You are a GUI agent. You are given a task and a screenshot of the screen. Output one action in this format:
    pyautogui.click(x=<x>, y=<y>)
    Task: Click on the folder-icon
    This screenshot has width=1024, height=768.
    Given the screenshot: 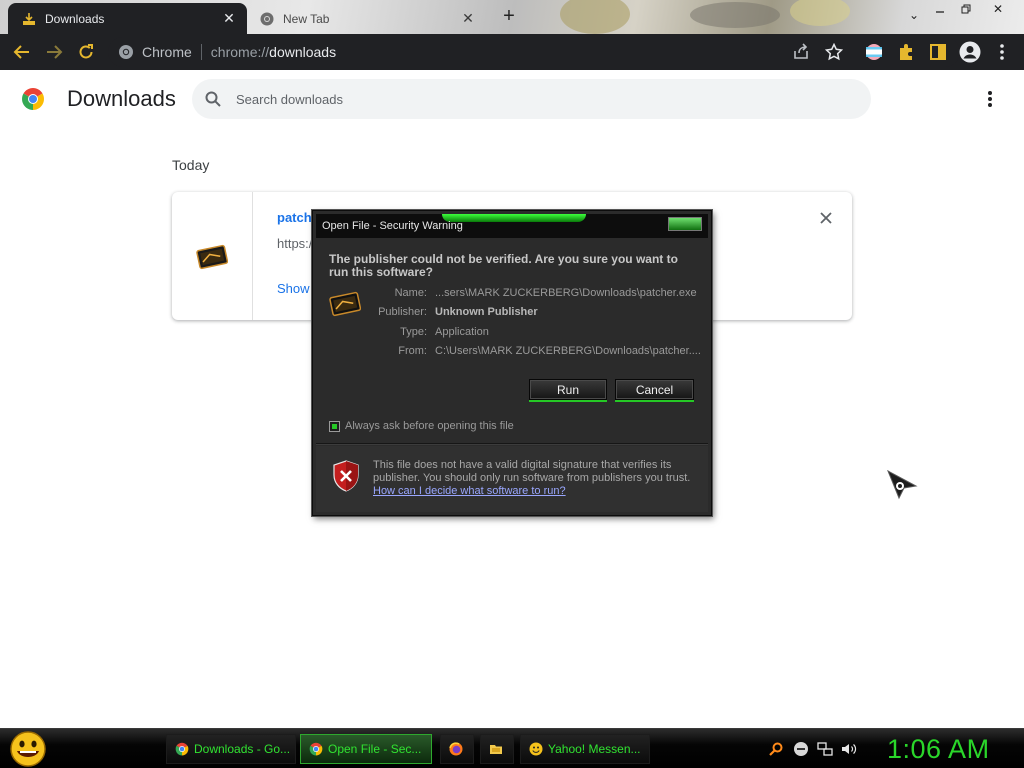 What is the action you would take?
    pyautogui.click(x=496, y=749)
    